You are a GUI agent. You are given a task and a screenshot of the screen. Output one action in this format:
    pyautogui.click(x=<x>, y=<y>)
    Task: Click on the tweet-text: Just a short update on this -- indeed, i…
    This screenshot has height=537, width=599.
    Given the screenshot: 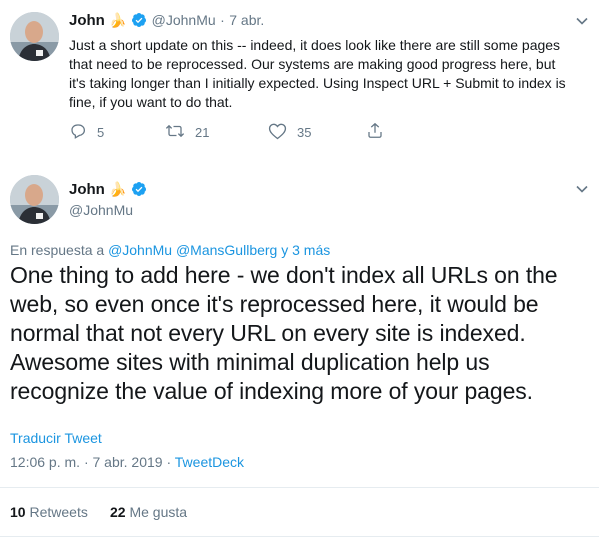 What is the action you would take?
    pyautogui.click(x=317, y=73)
    